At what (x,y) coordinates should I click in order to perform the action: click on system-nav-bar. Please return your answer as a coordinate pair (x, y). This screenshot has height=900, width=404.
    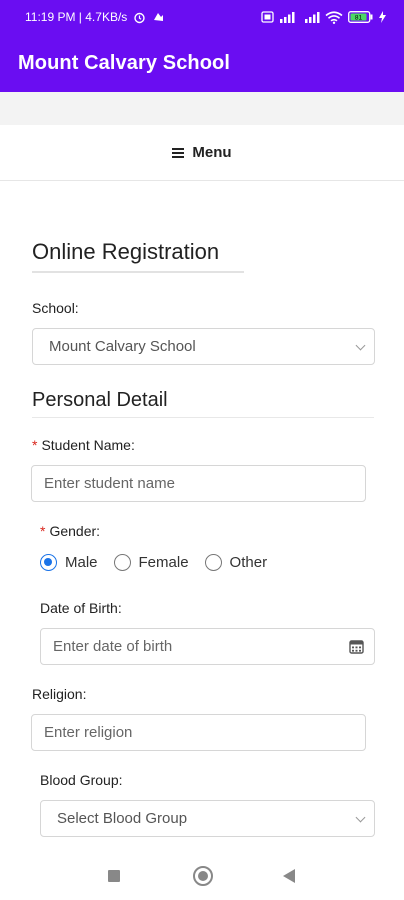
    Looking at the image, I should click on (202, 876).